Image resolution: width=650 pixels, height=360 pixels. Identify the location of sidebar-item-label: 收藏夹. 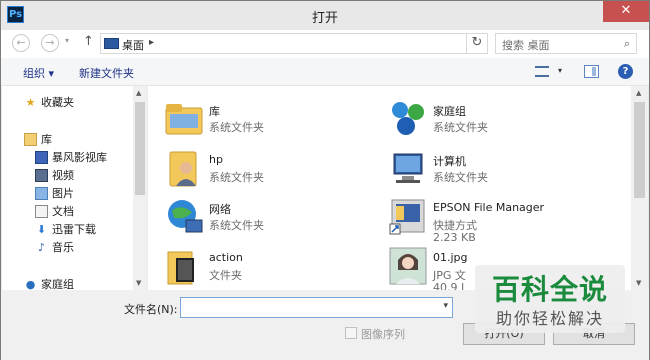
(57, 102).